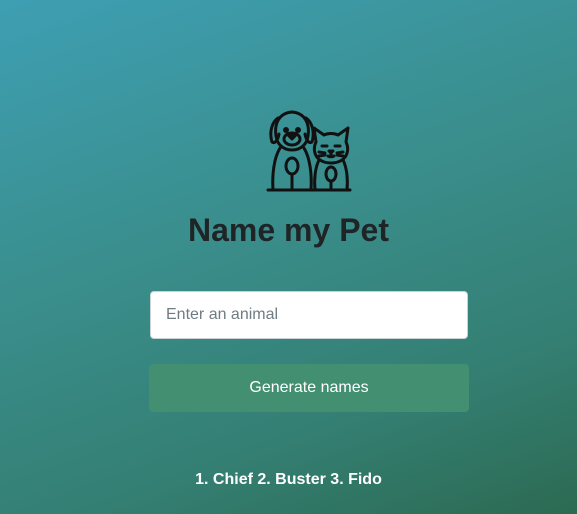 The image size is (577, 514). Describe the element at coordinates (309, 152) in the screenshot. I see `dog-and-cat-icon` at that location.